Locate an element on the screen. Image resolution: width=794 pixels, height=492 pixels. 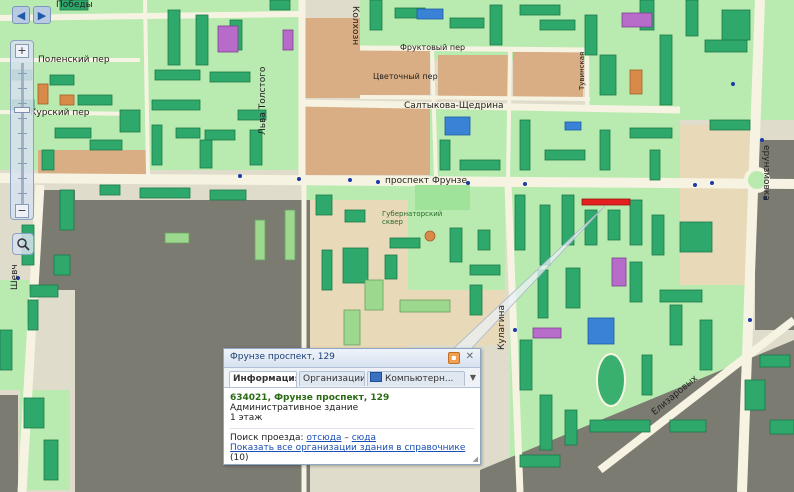
popup-tabs: Информация Организации Компьютерн... ▼ is located at coordinates (352, 378).